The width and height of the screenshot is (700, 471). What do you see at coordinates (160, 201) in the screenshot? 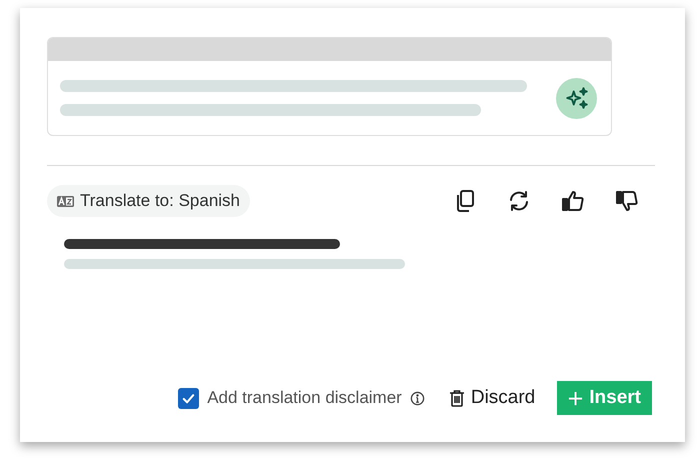
I see `language-label: Translate to: Spanish` at bounding box center [160, 201].